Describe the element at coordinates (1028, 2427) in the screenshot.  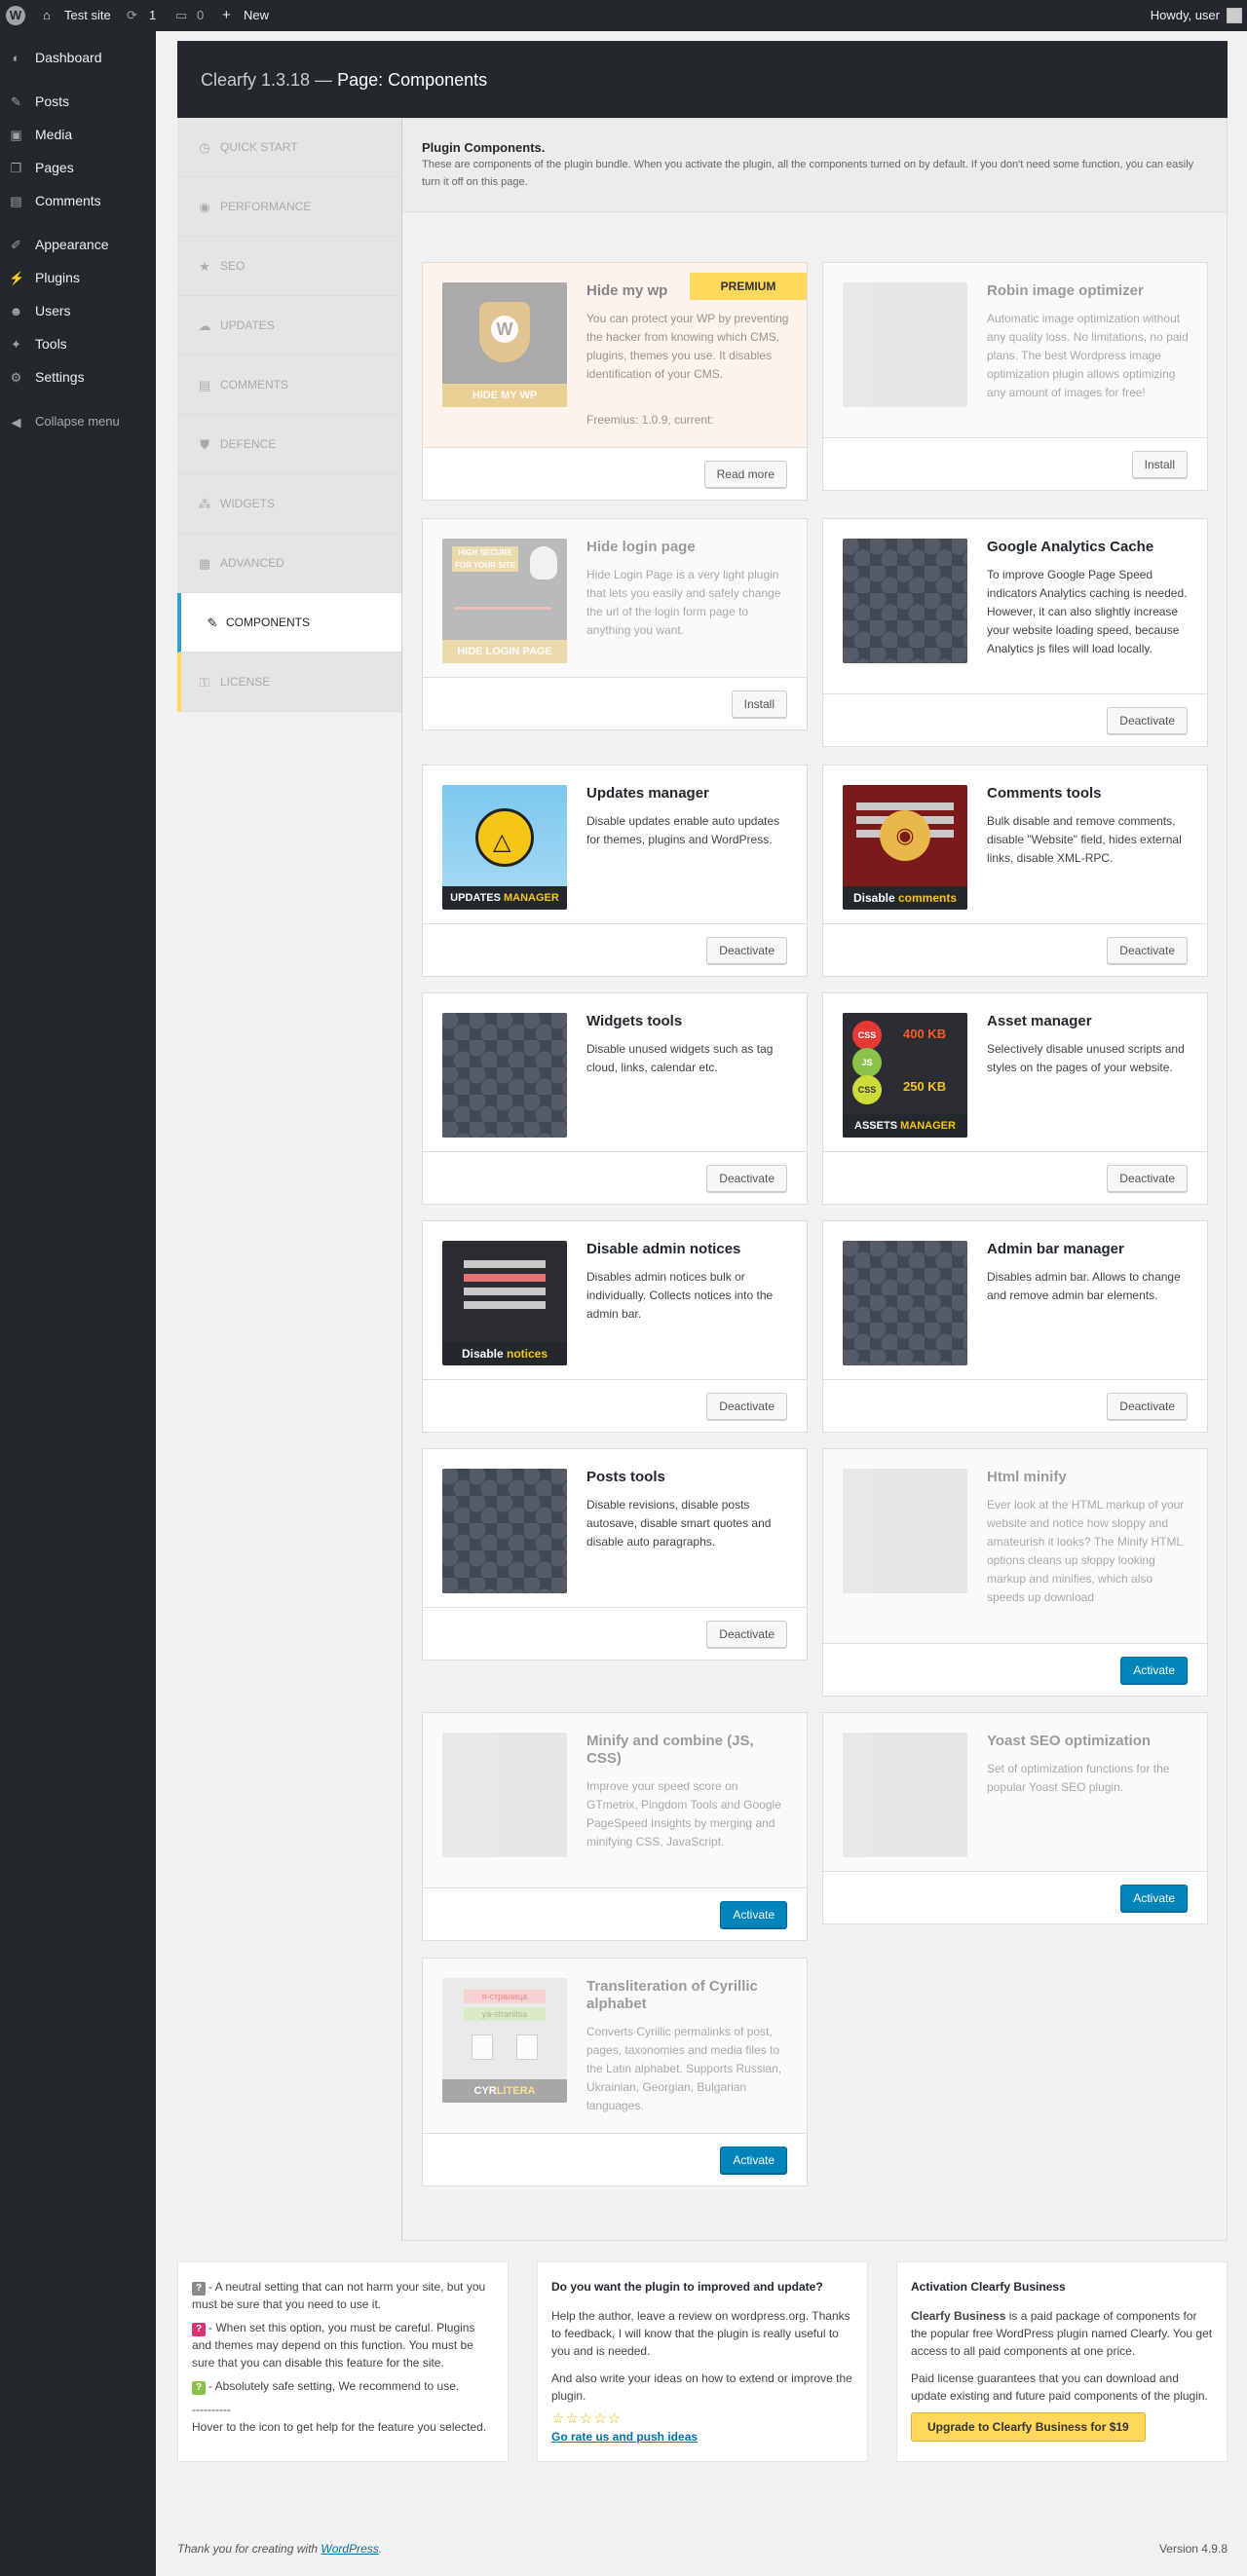
I see `upgrade-button: Upgrade to Clearfy Business for $19` at that location.